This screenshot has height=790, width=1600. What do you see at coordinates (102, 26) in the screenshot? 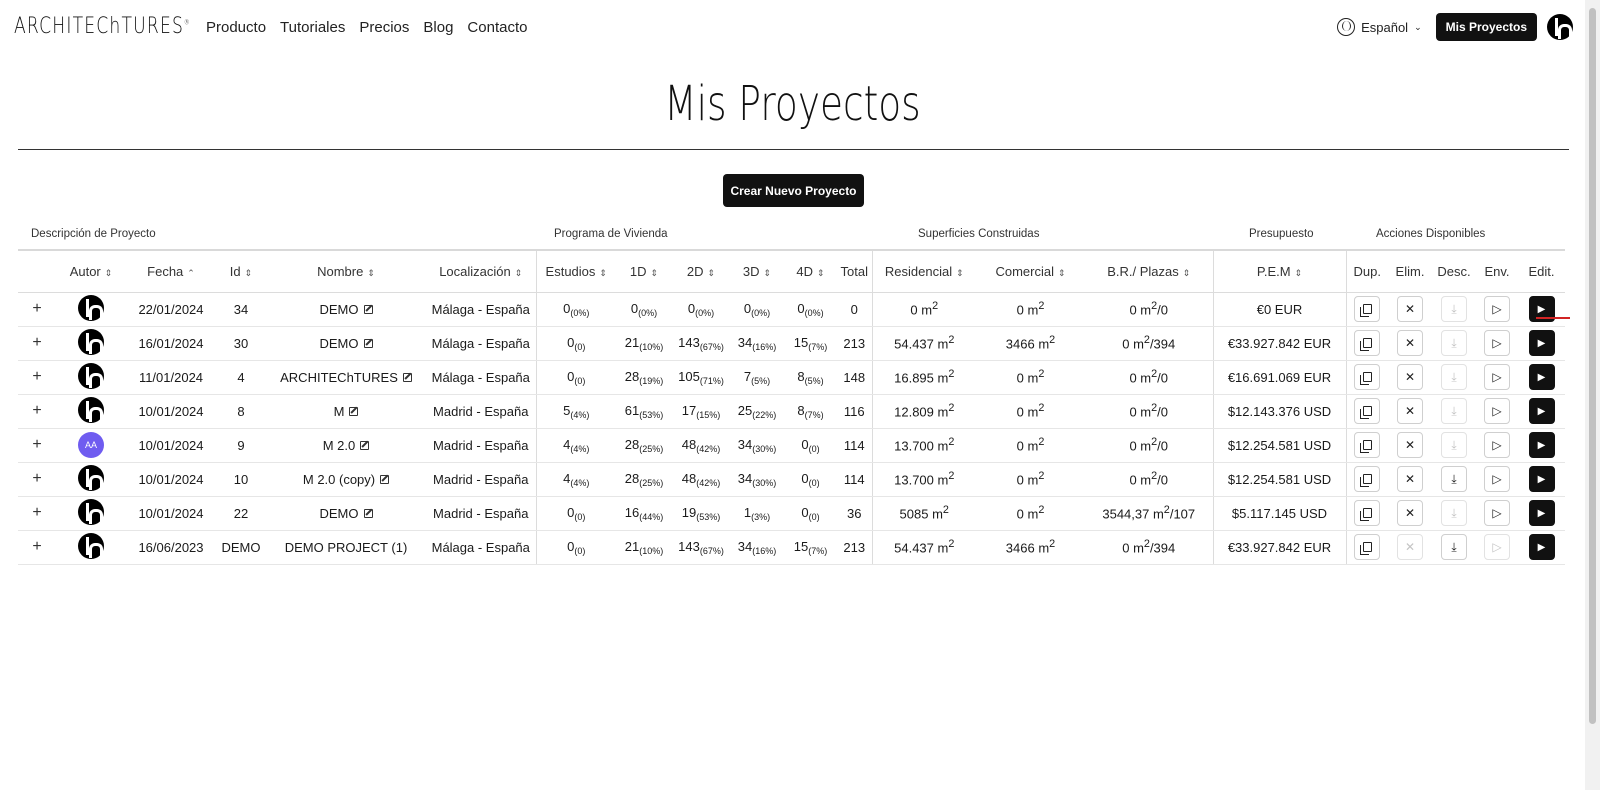
I see `brand-logo: ARCHITEChTURES®` at bounding box center [102, 26].